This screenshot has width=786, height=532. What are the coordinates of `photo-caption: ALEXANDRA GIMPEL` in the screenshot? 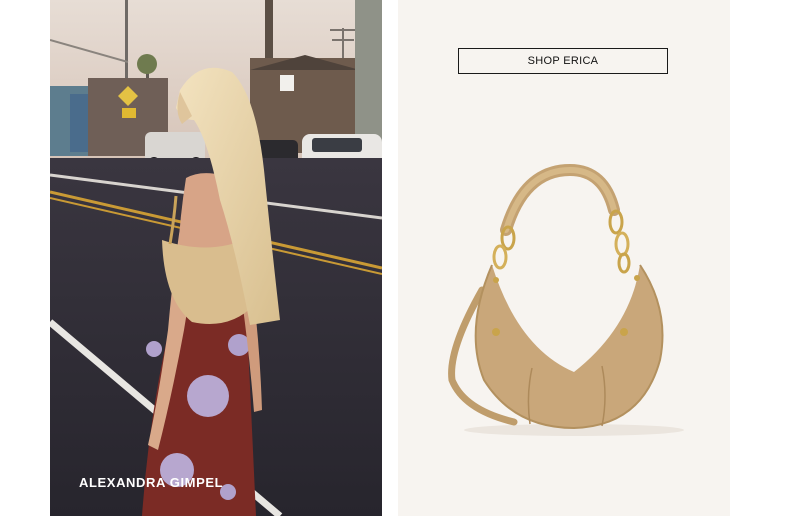 It's located at (151, 482).